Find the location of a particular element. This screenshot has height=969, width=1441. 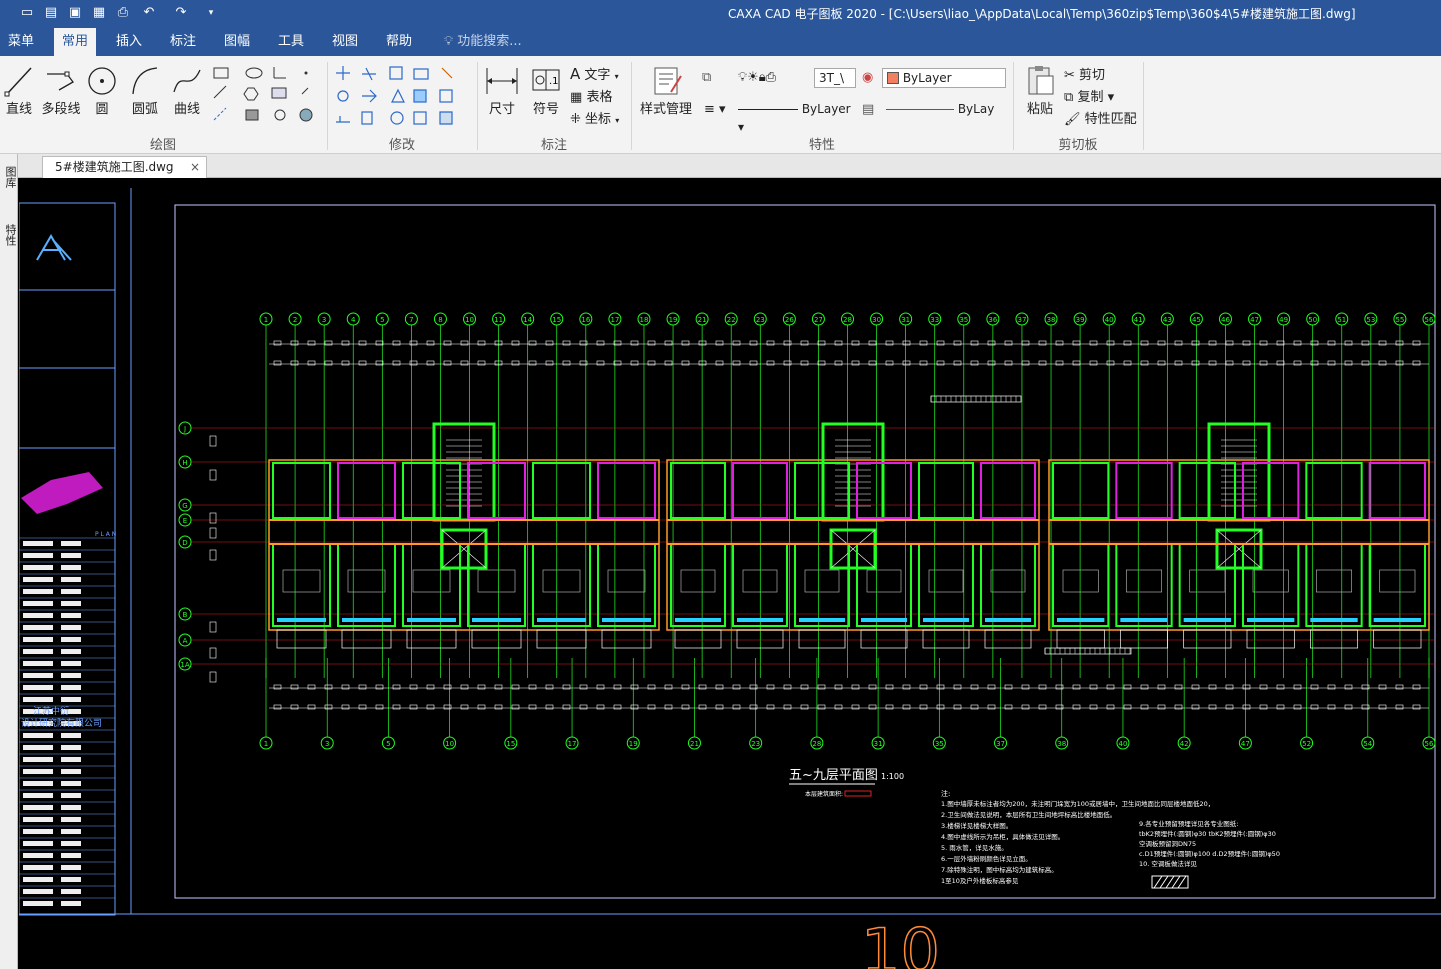

notes-title: 注: is located at coordinates (945, 793).